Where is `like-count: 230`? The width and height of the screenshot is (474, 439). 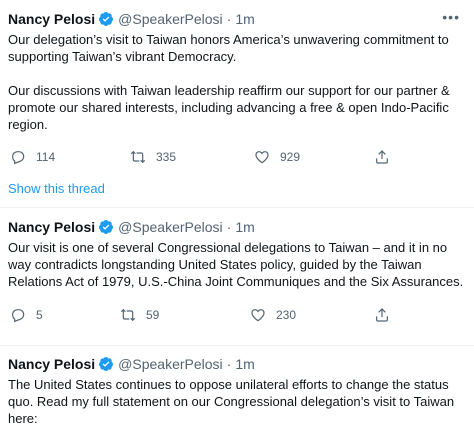 like-count: 230 is located at coordinates (286, 315).